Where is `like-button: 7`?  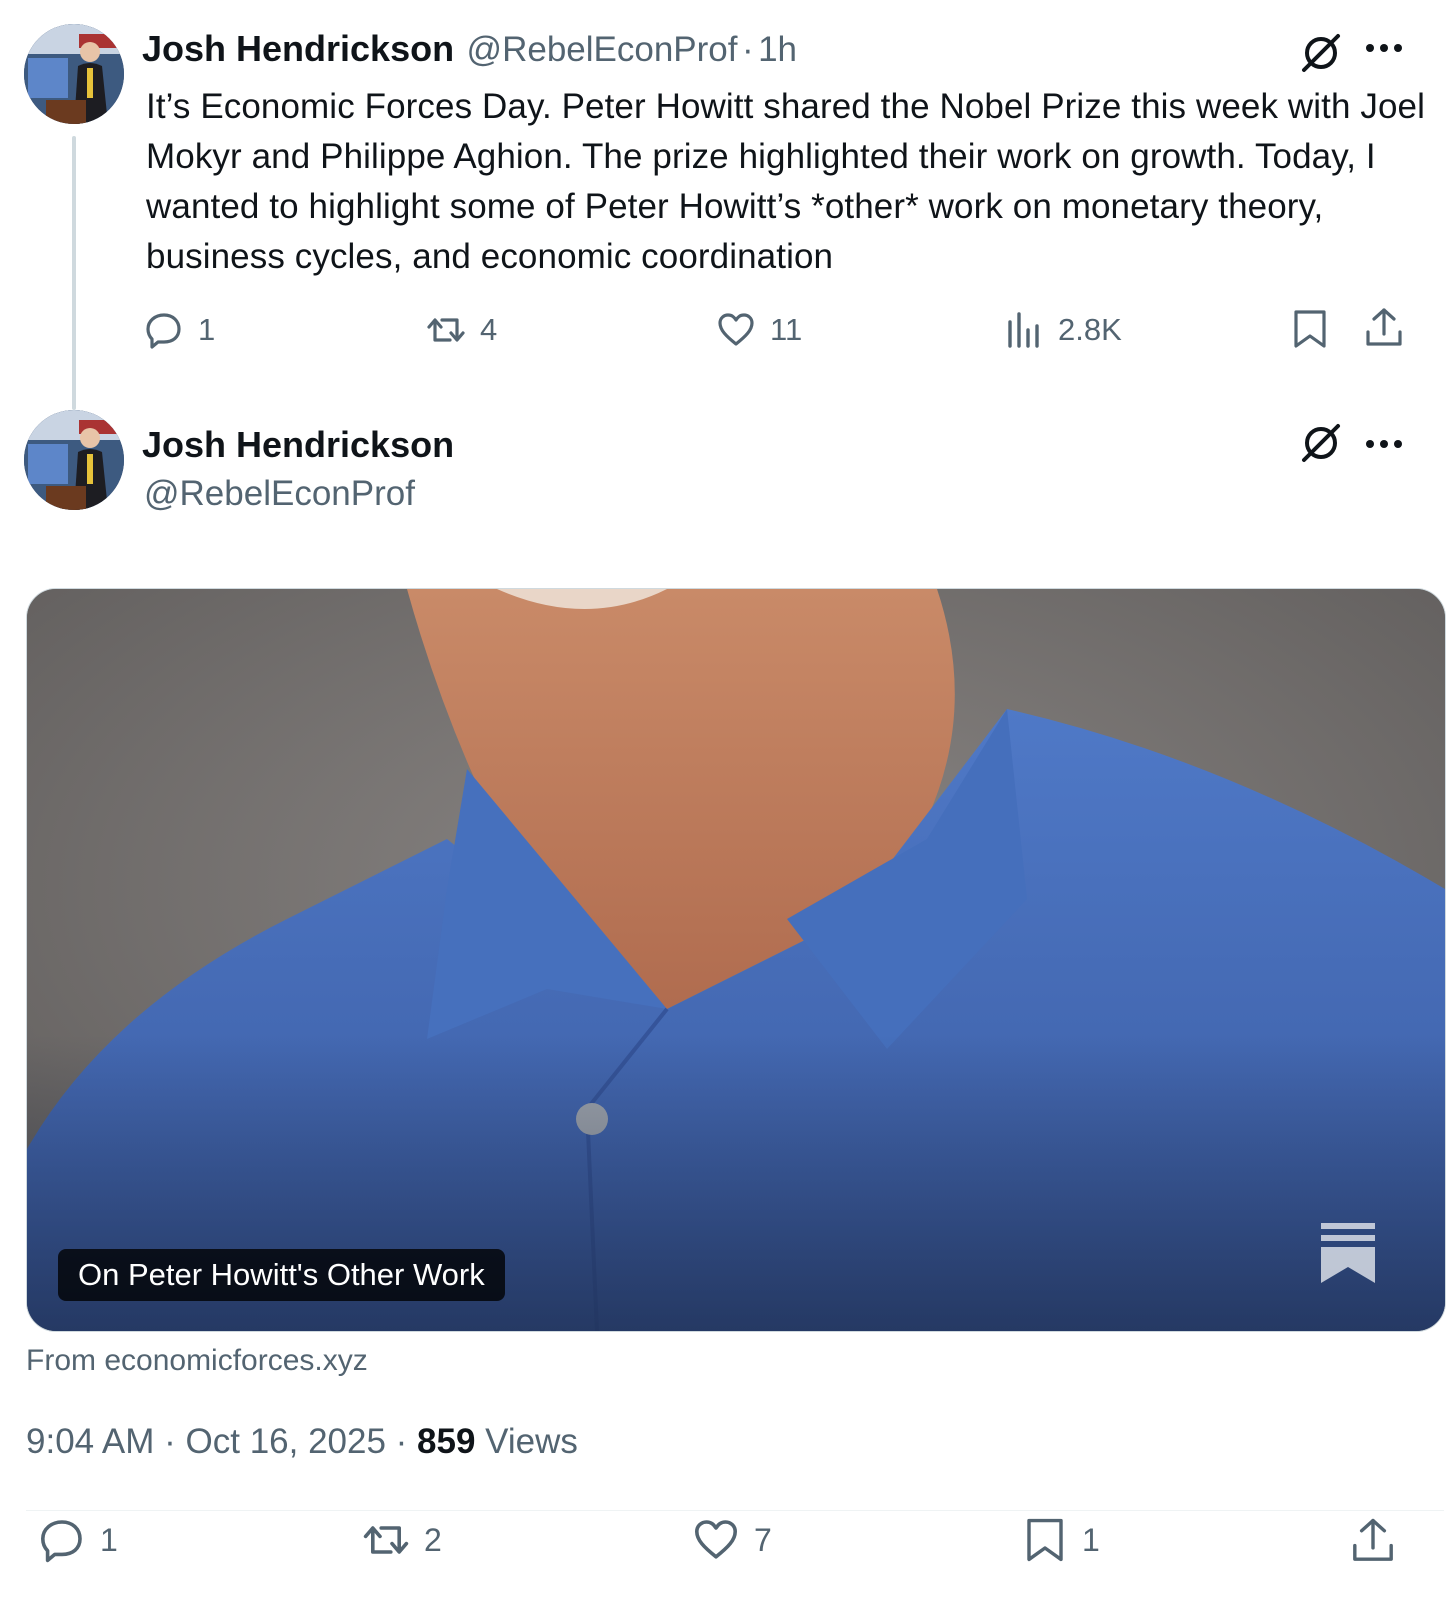 like-button: 7 is located at coordinates (732, 1540).